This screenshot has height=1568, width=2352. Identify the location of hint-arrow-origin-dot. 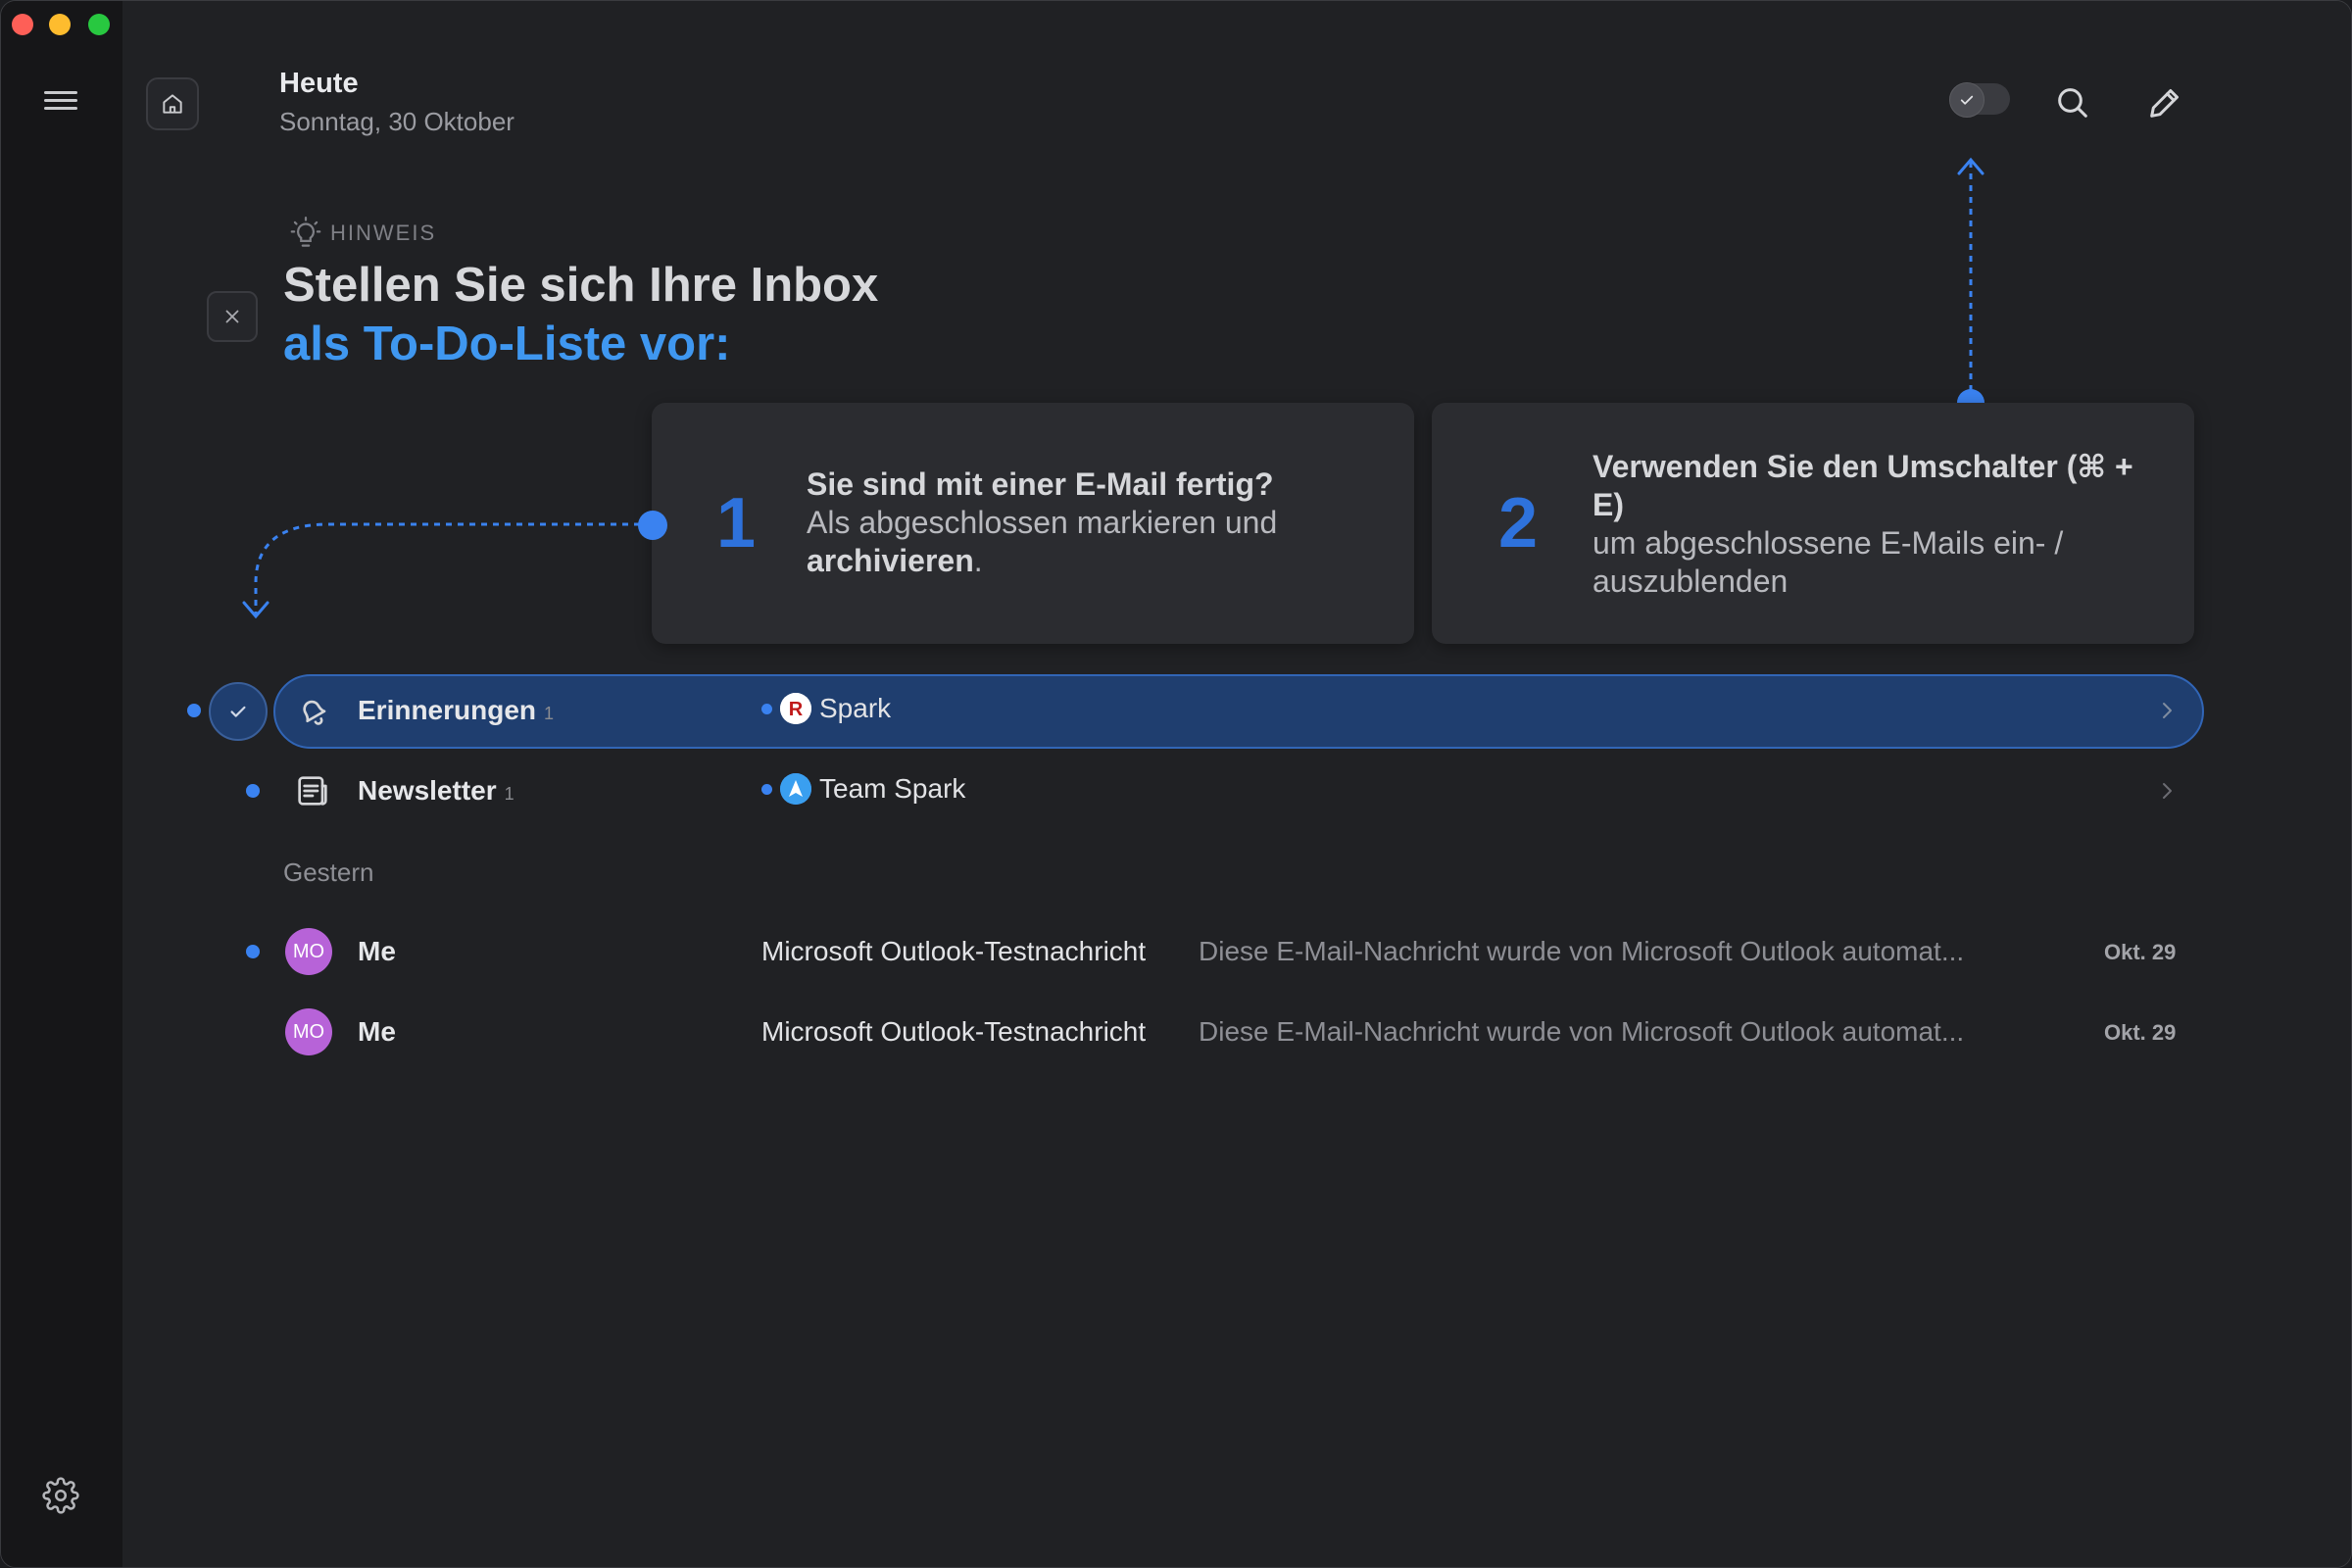
(652, 525).